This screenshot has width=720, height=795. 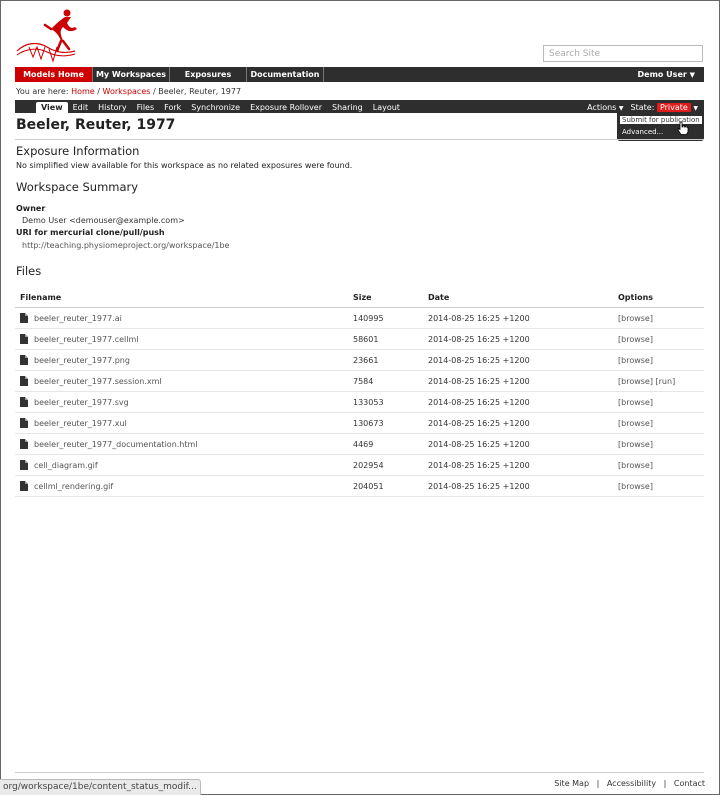 I want to click on tab-files: Files, so click(x=146, y=107).